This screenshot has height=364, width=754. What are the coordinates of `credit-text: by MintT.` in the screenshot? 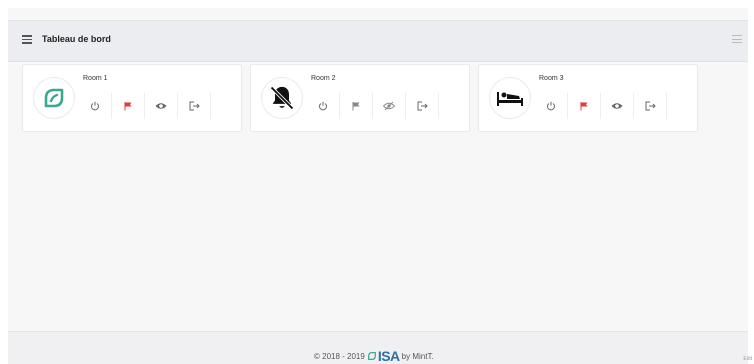 It's located at (417, 356).